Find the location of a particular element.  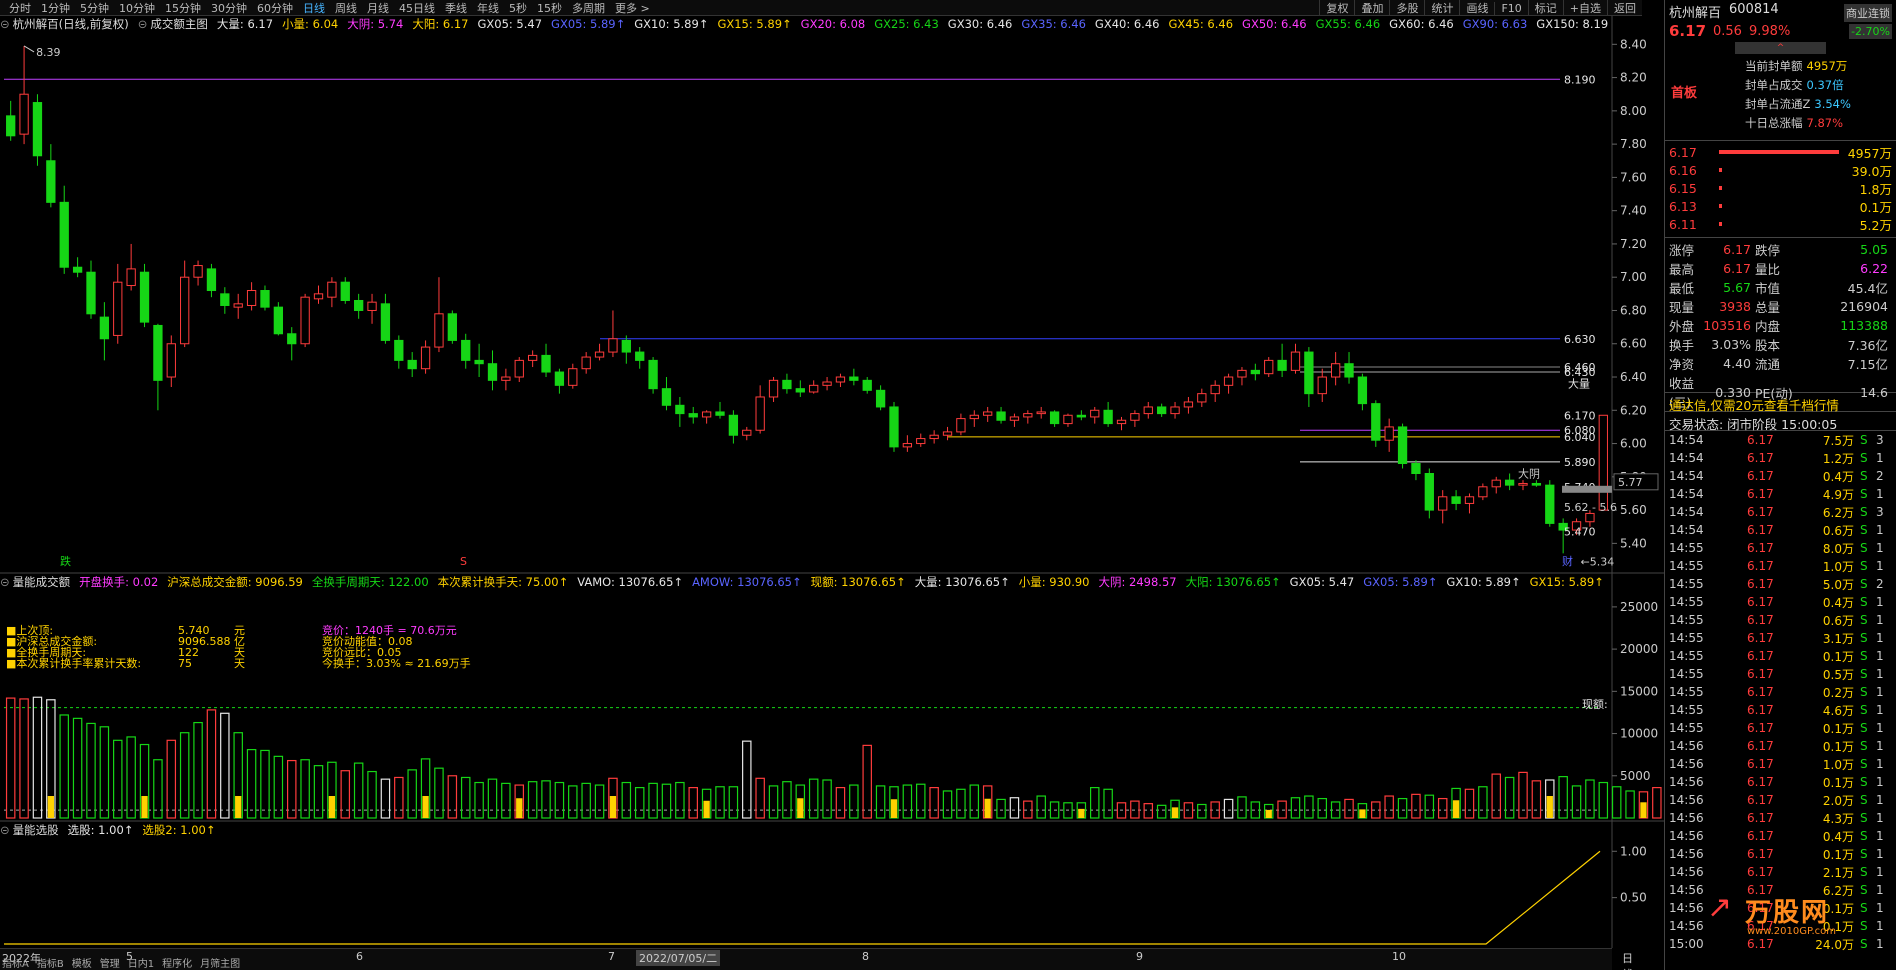

tool-button: 统计 is located at coordinates (1441, 8).